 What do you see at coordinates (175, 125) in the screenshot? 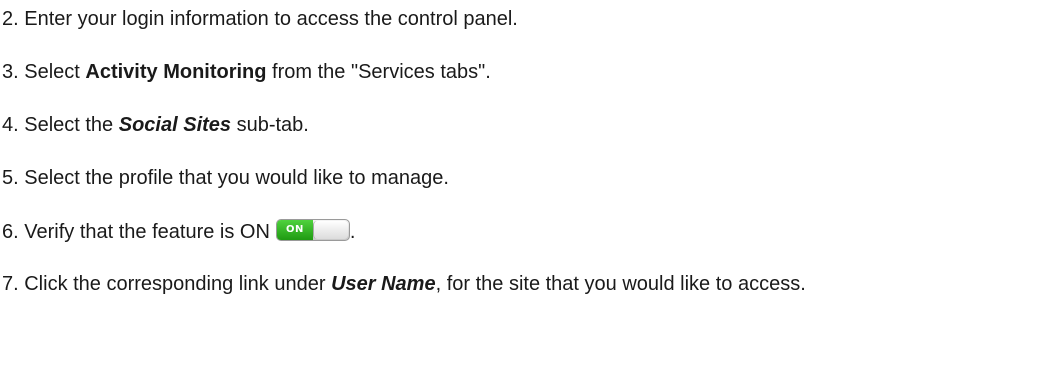
I see `step-4-bold: Social Sites` at bounding box center [175, 125].